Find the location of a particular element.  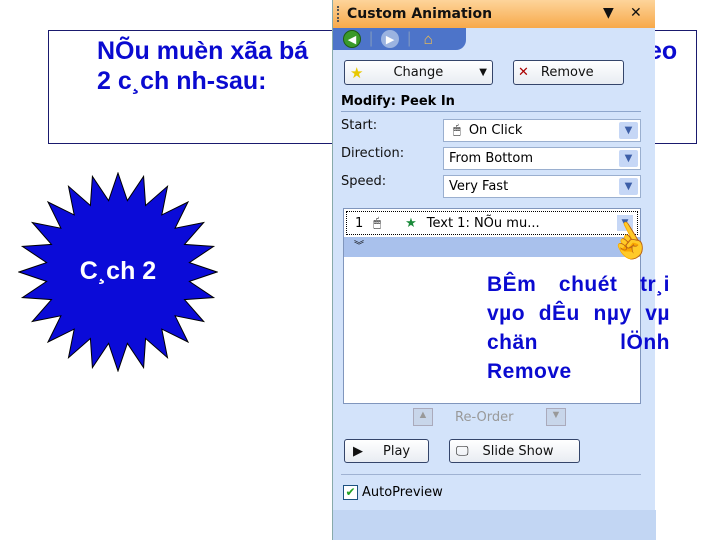

reorder-label: Re-Order is located at coordinates (484, 417).